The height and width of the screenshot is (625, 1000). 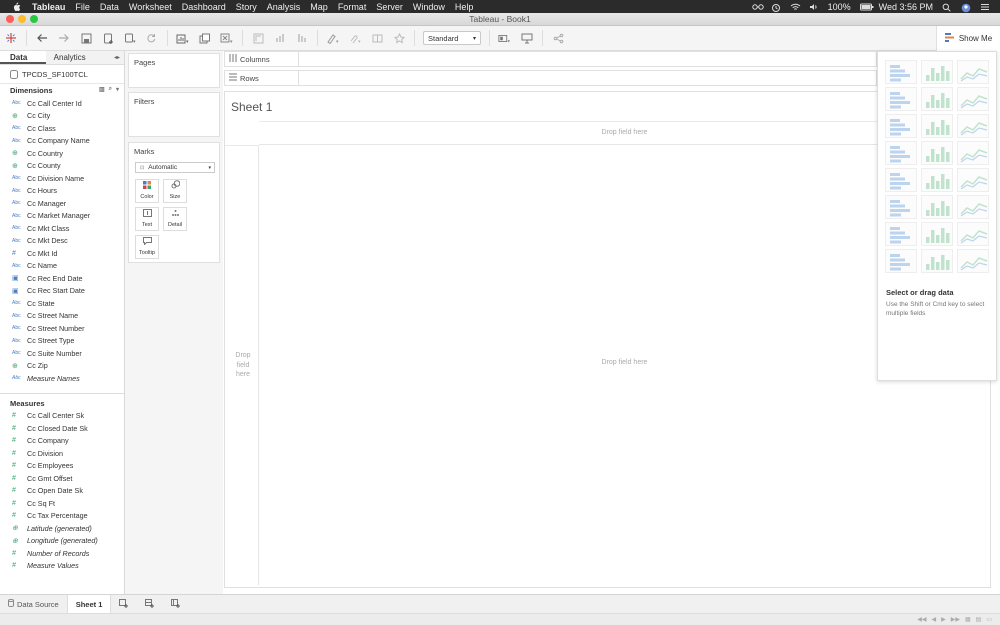 I want to click on share-icon, so click(x=558, y=38).